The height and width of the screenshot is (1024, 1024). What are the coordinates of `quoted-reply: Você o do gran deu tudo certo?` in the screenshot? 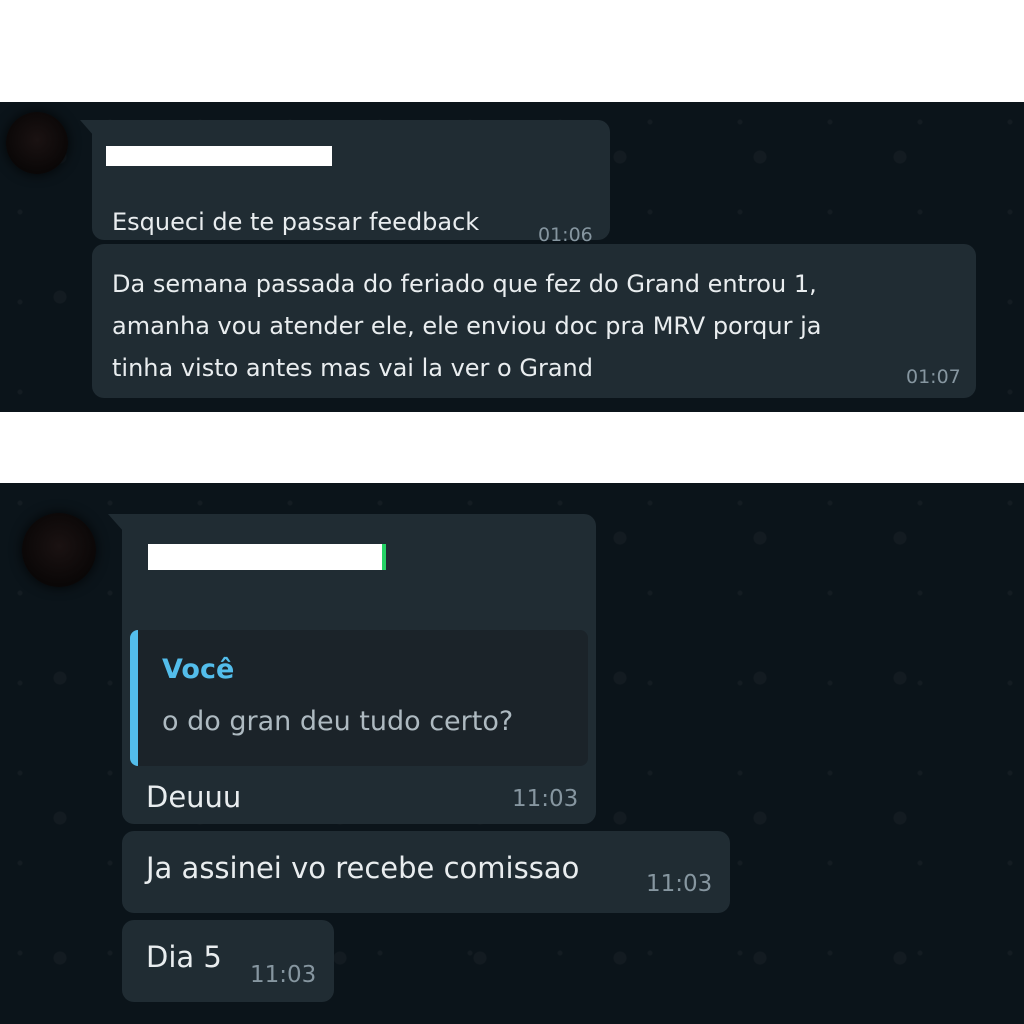 It's located at (359, 698).